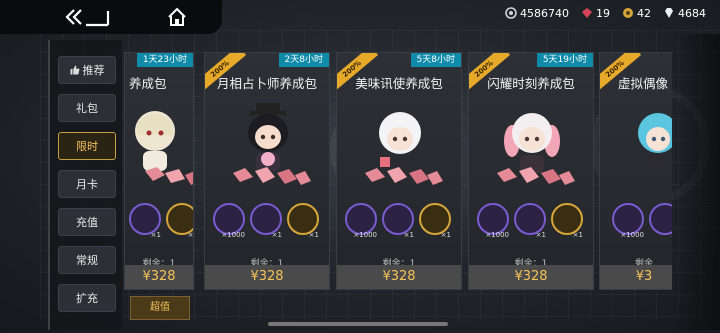  Describe the element at coordinates (511, 13) in the screenshot. I see `gear-coin-icon` at that location.